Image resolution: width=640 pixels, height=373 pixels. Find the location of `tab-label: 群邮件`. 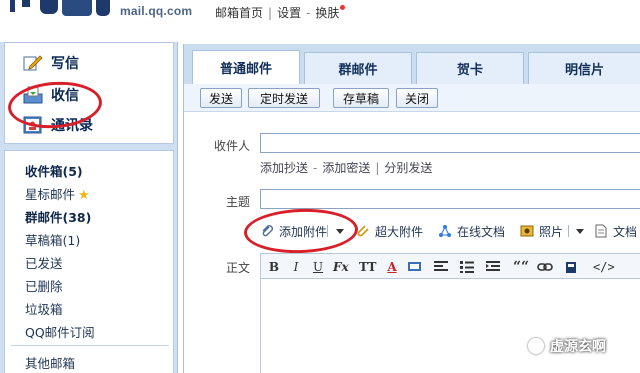

tab-label: 群邮件 is located at coordinates (358, 70).